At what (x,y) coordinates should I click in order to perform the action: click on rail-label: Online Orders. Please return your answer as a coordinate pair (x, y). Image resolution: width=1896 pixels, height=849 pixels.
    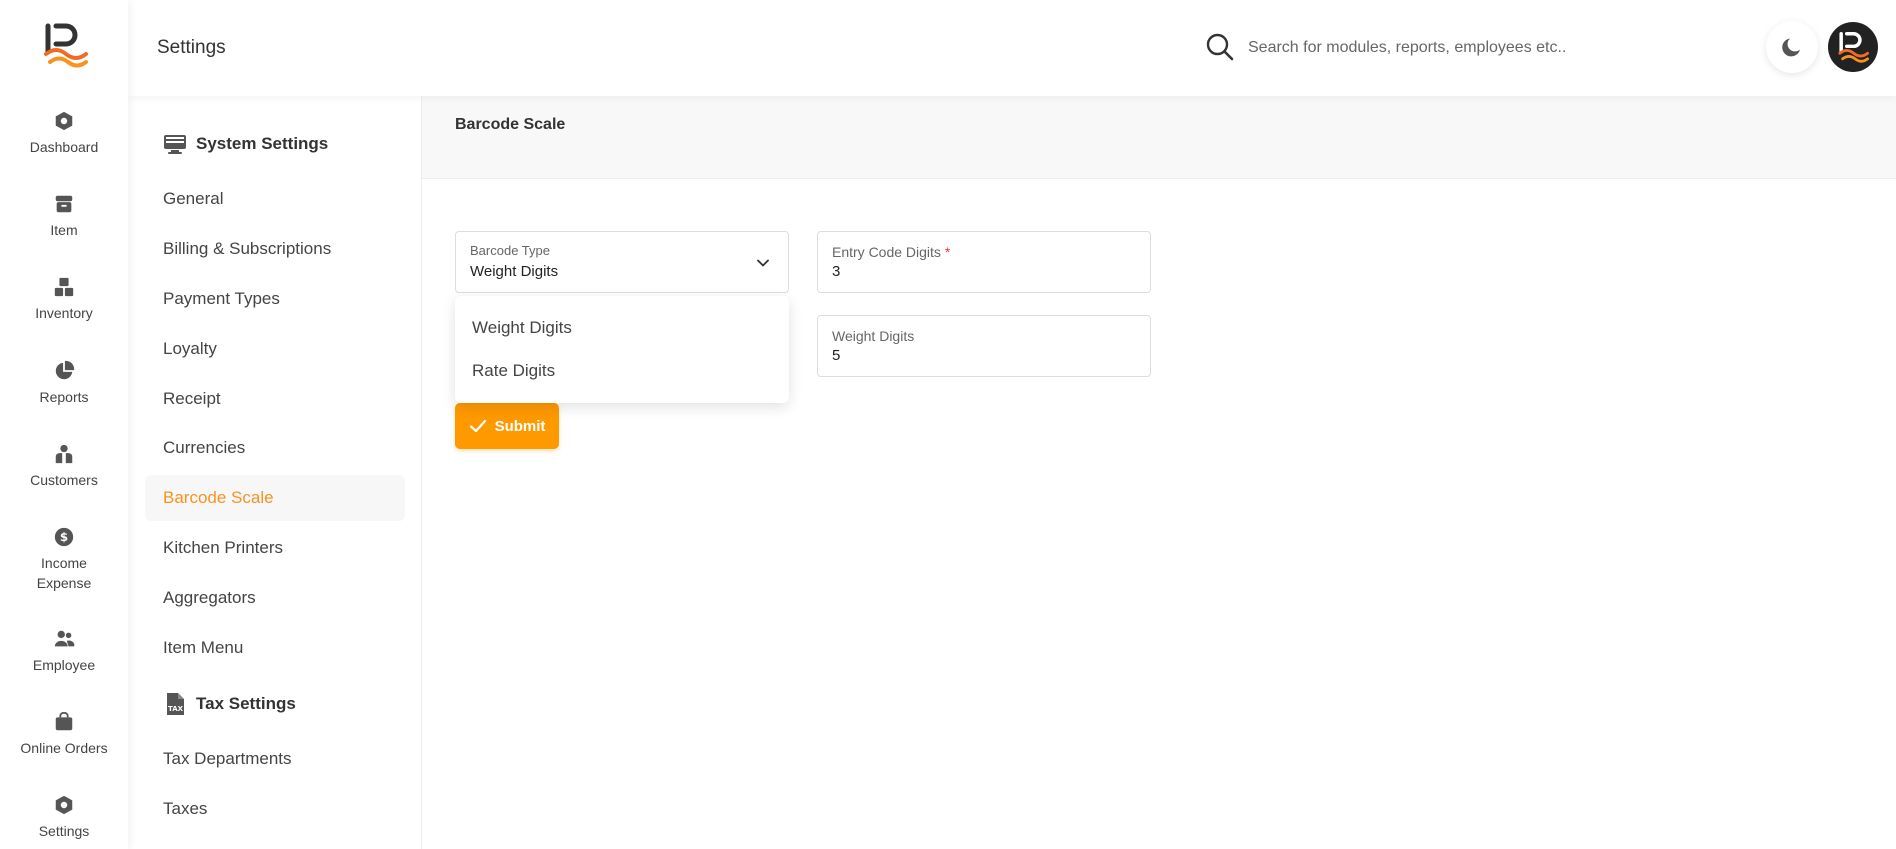
    Looking at the image, I should click on (64, 748).